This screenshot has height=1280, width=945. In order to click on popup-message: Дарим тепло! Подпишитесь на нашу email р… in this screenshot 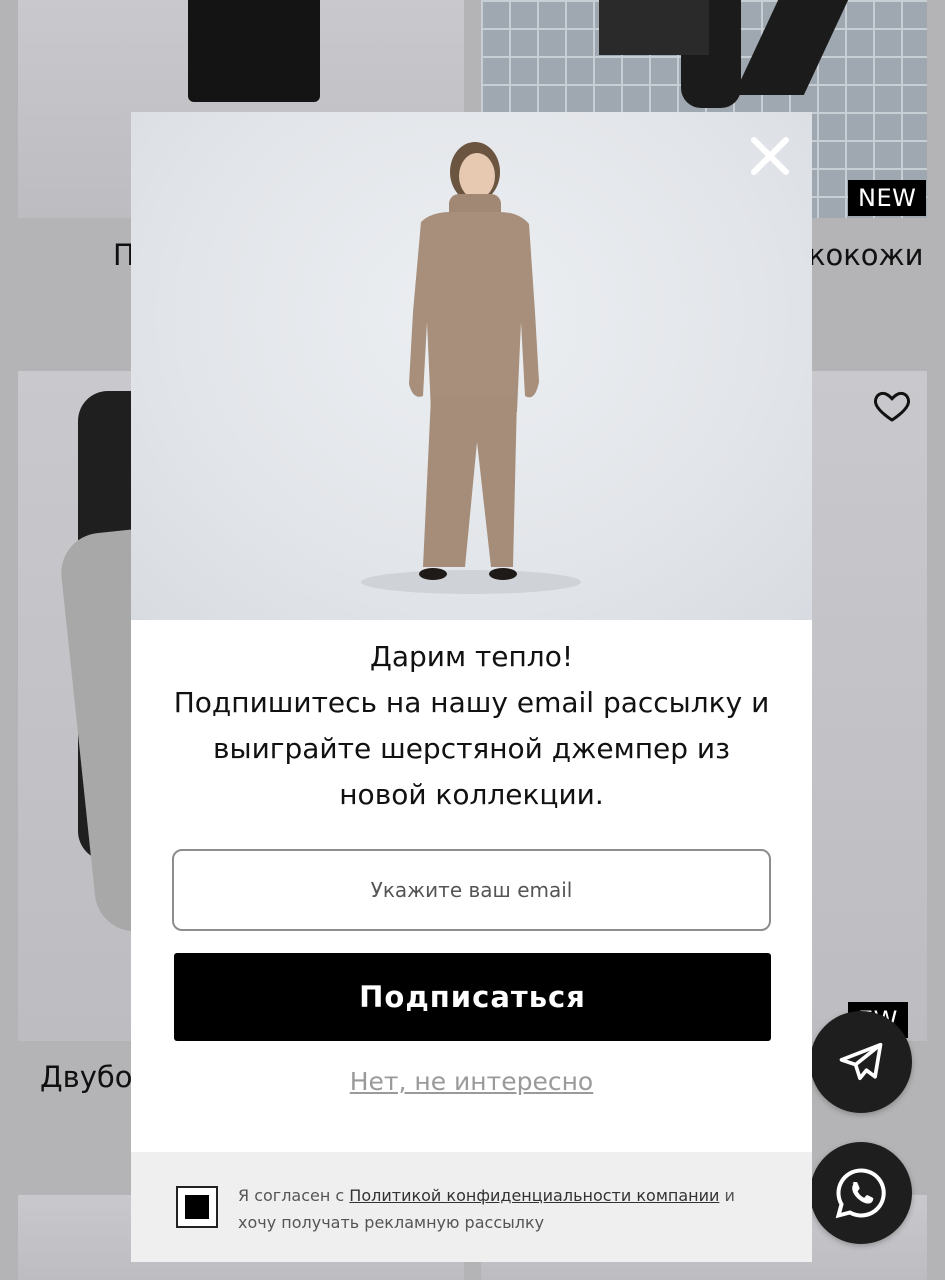, I will do `click(471, 726)`.